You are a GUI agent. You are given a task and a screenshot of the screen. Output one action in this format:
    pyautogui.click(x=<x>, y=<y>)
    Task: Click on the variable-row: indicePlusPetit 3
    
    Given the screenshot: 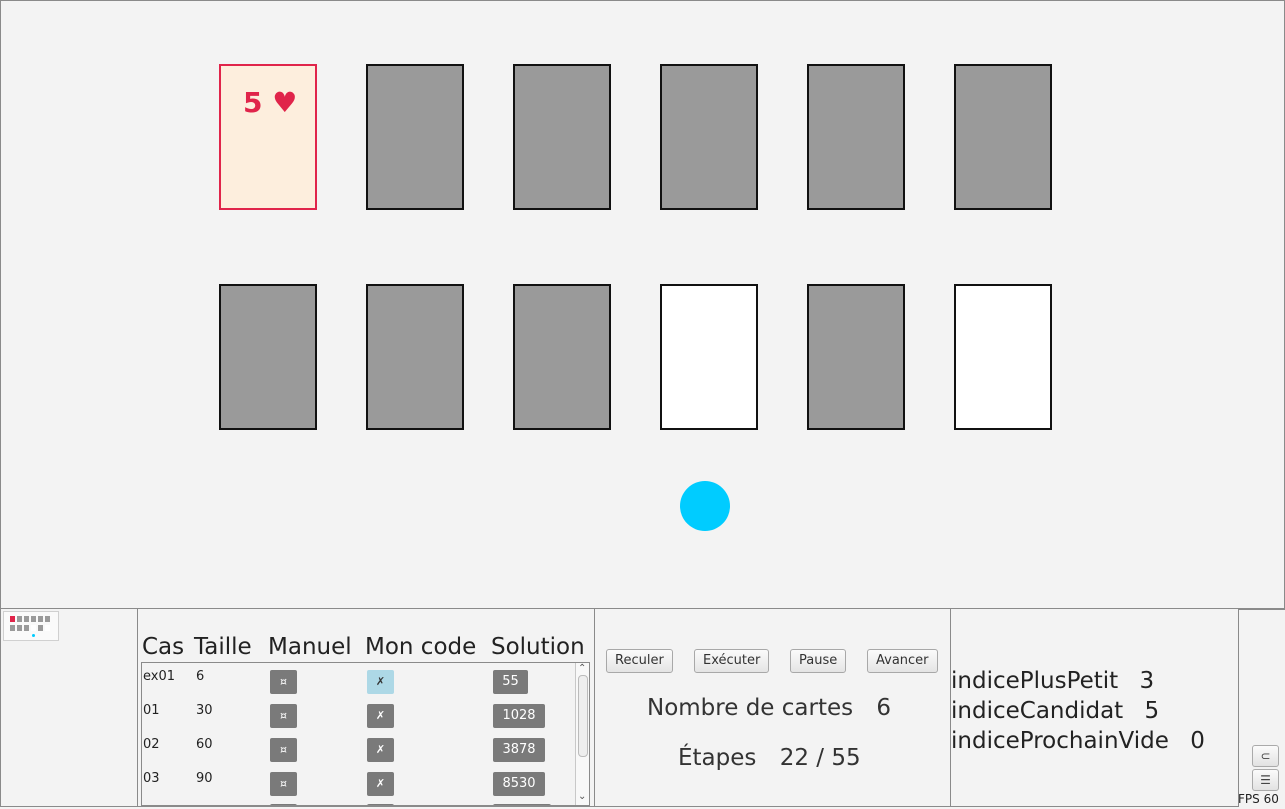 What is the action you would take?
    pyautogui.click(x=1052, y=681)
    